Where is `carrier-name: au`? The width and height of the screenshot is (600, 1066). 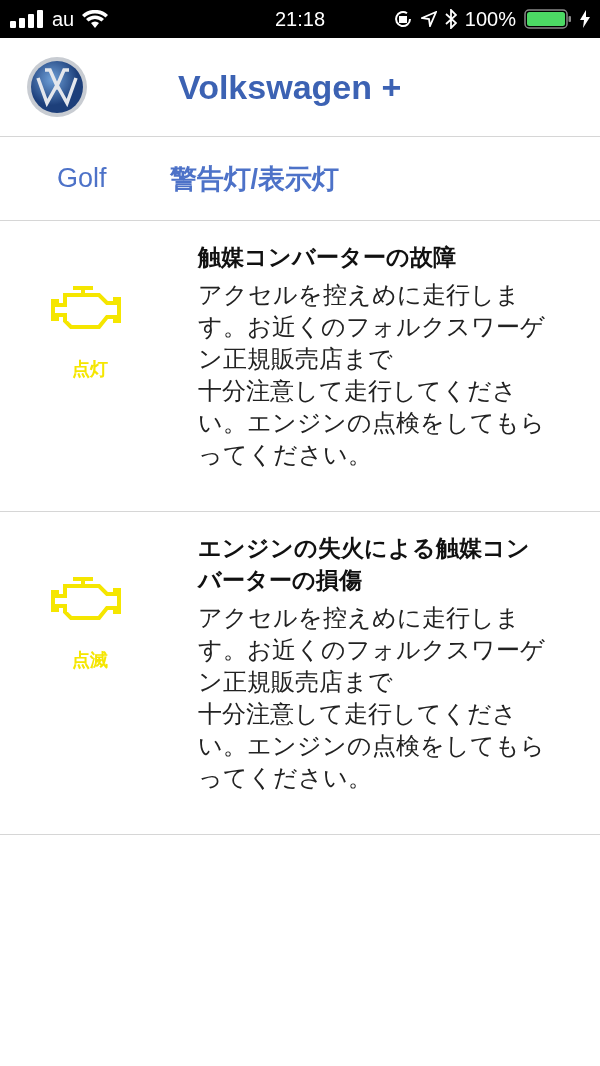 carrier-name: au is located at coordinates (63, 19).